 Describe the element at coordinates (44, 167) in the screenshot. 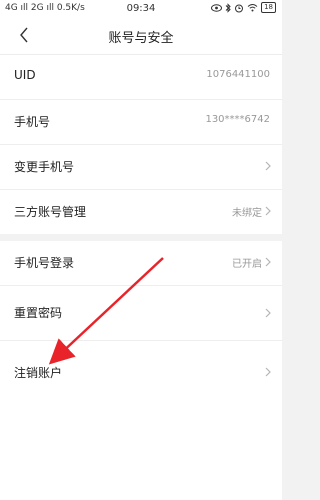

I see `change-phone-label: 变更手机号` at that location.